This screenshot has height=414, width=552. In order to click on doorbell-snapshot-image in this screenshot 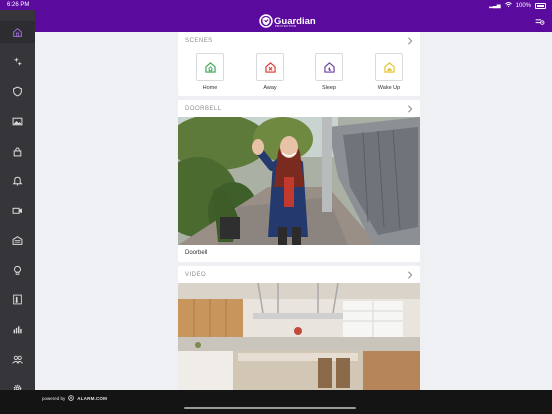, I will do `click(299, 181)`.